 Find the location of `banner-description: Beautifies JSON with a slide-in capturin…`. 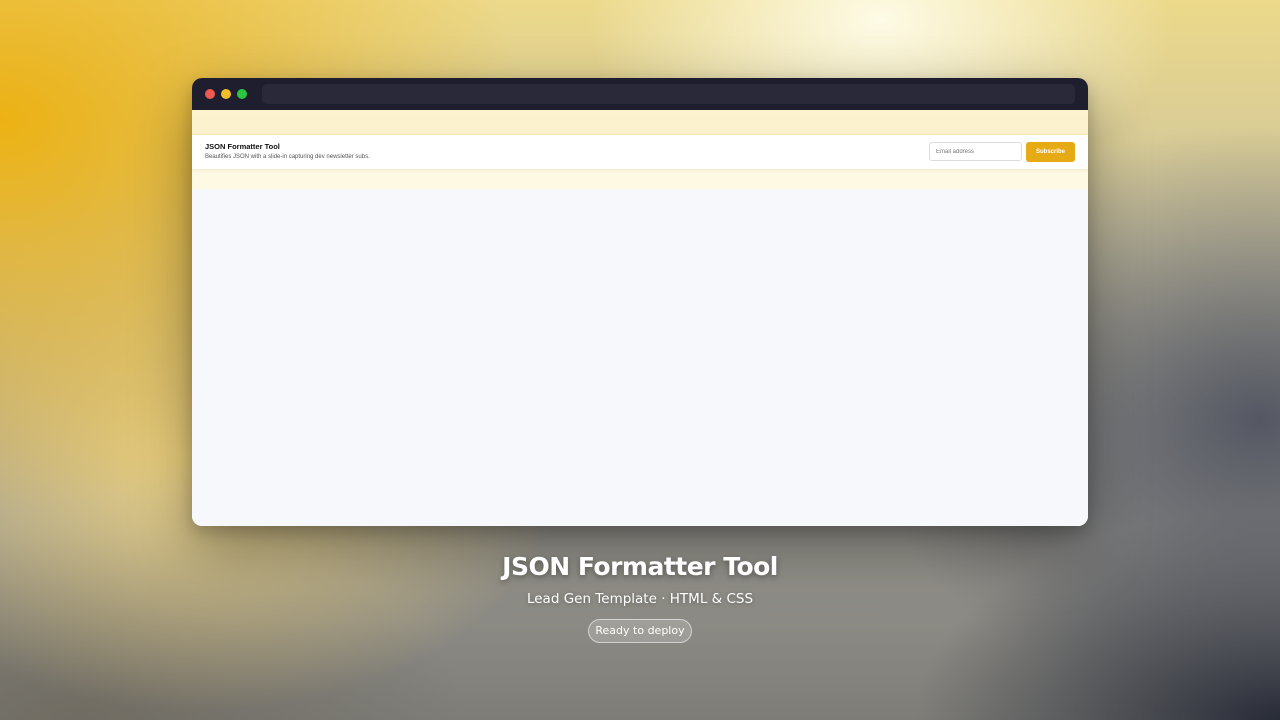

banner-description: Beautifies JSON with a slide-in capturin… is located at coordinates (287, 157).